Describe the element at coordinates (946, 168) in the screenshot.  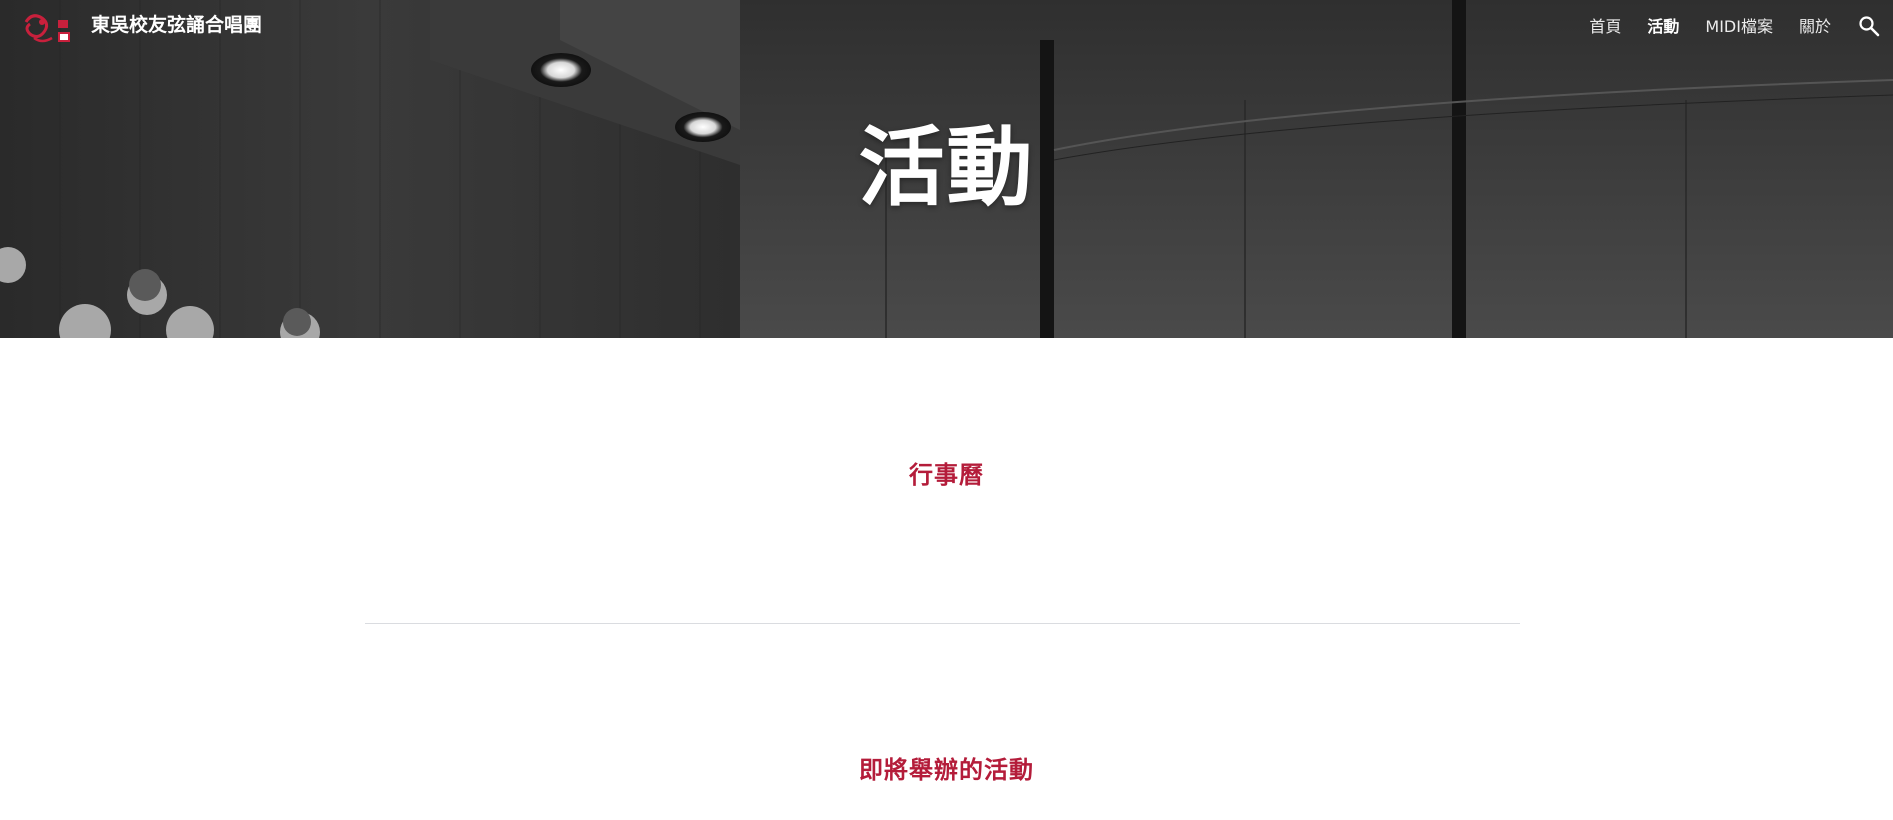
I see `page-title: 活動` at that location.